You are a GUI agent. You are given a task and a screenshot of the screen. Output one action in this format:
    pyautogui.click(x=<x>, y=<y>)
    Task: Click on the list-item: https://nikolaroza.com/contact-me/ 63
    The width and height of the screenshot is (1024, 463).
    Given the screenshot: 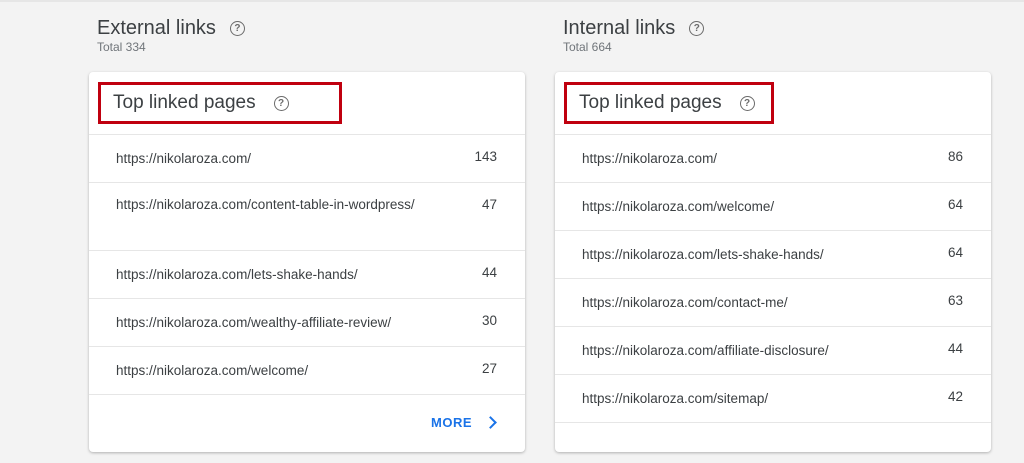 What is the action you would take?
    pyautogui.click(x=773, y=302)
    